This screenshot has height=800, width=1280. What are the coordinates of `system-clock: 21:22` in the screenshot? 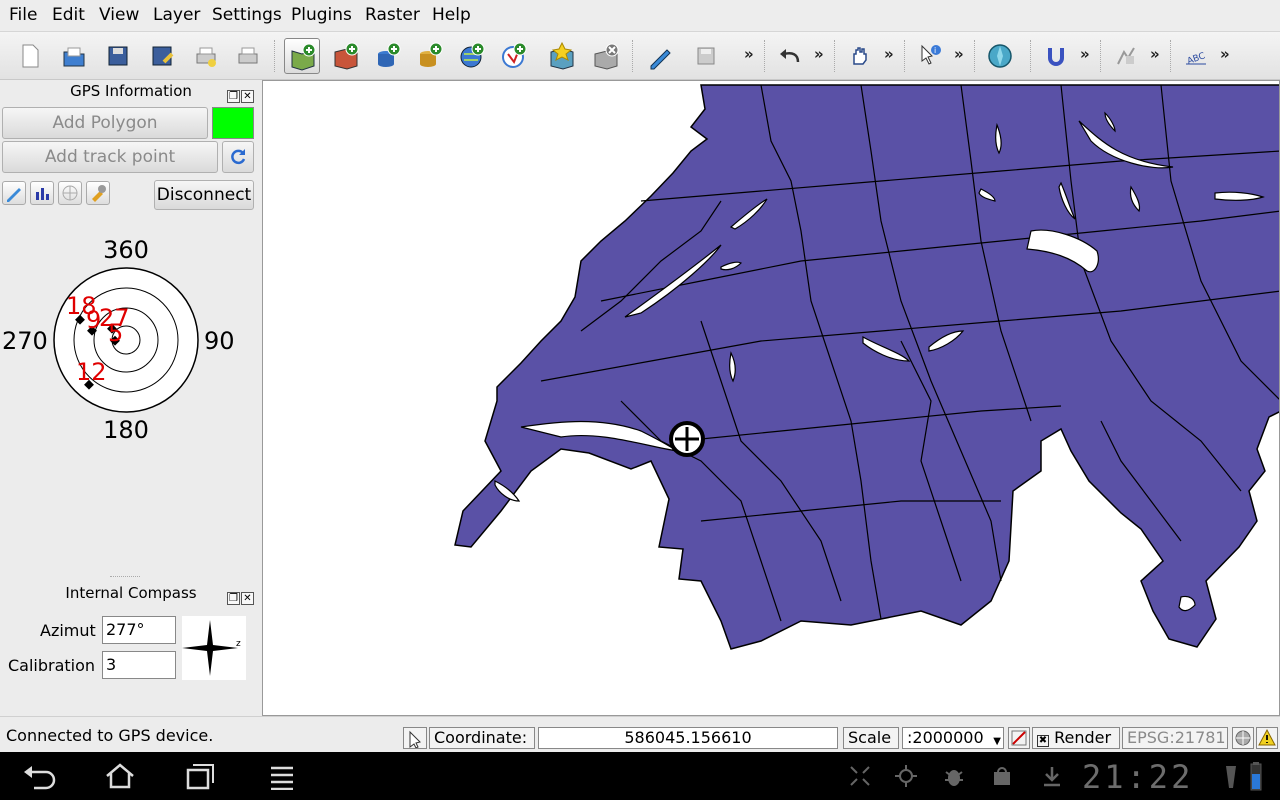 It's located at (1137, 777).